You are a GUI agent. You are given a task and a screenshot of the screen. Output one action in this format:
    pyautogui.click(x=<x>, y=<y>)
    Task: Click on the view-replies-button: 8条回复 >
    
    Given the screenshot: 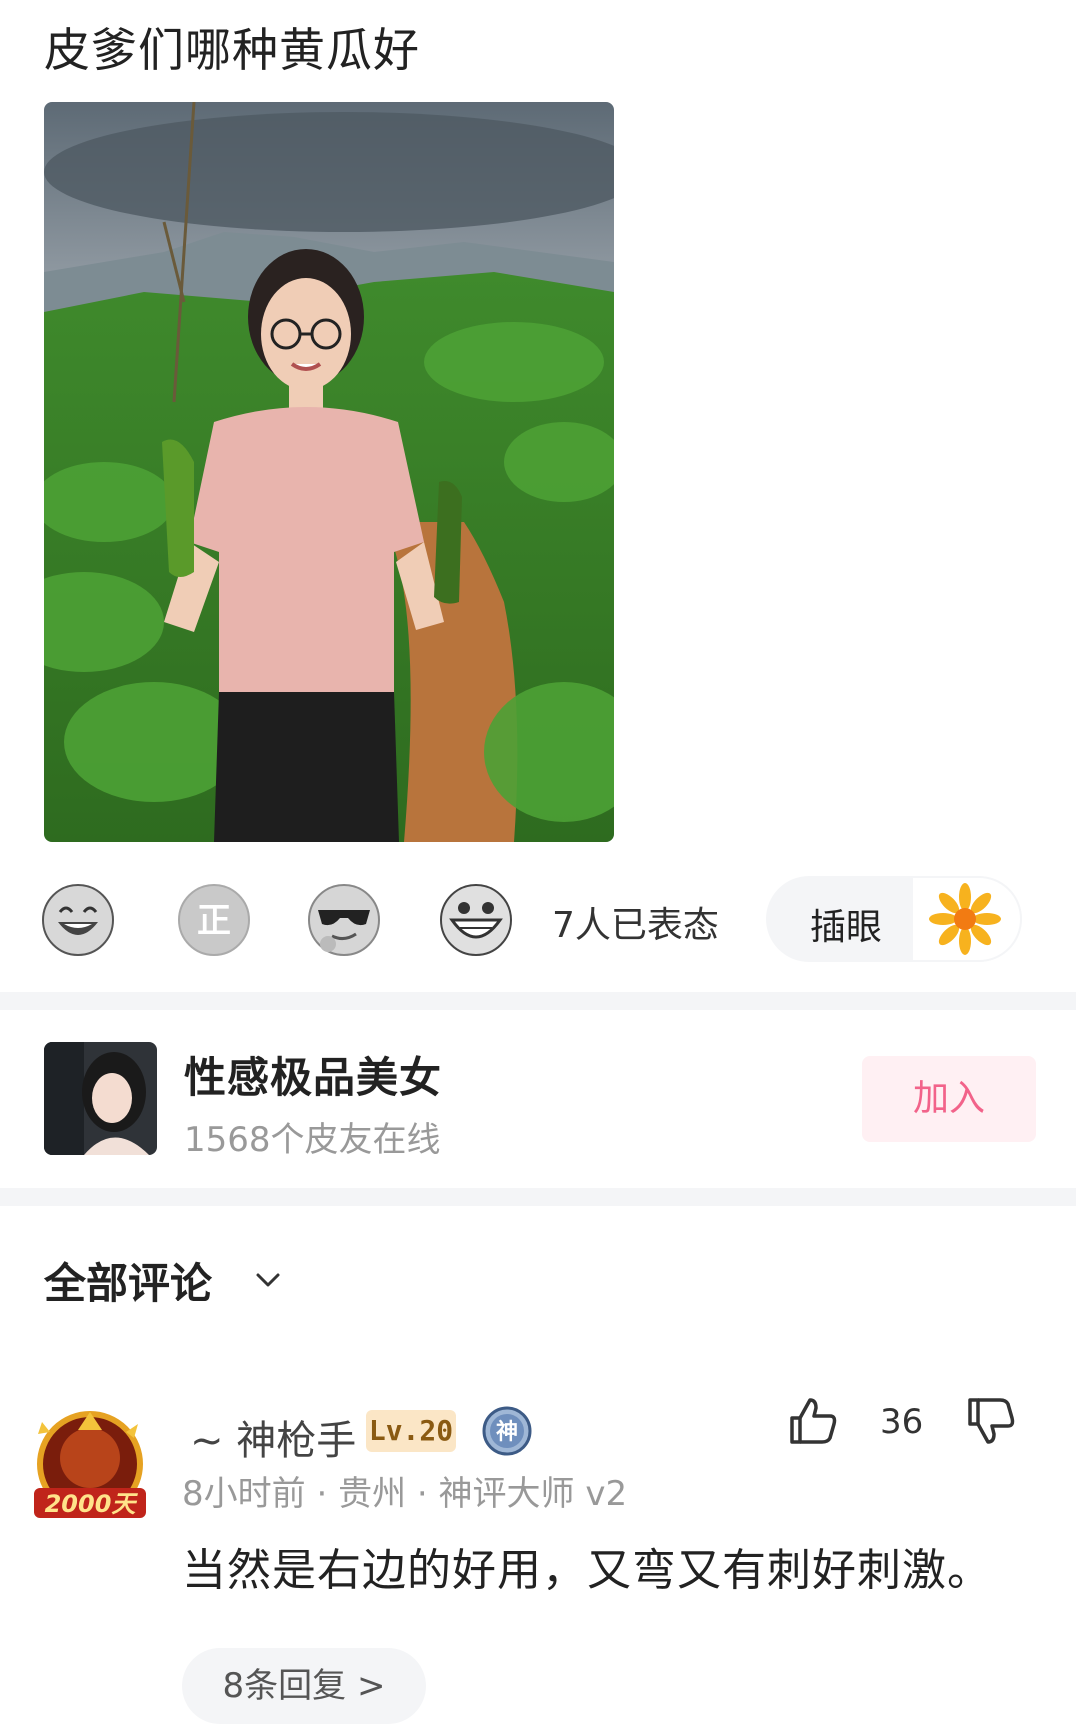 What is the action you would take?
    pyautogui.click(x=304, y=1686)
    